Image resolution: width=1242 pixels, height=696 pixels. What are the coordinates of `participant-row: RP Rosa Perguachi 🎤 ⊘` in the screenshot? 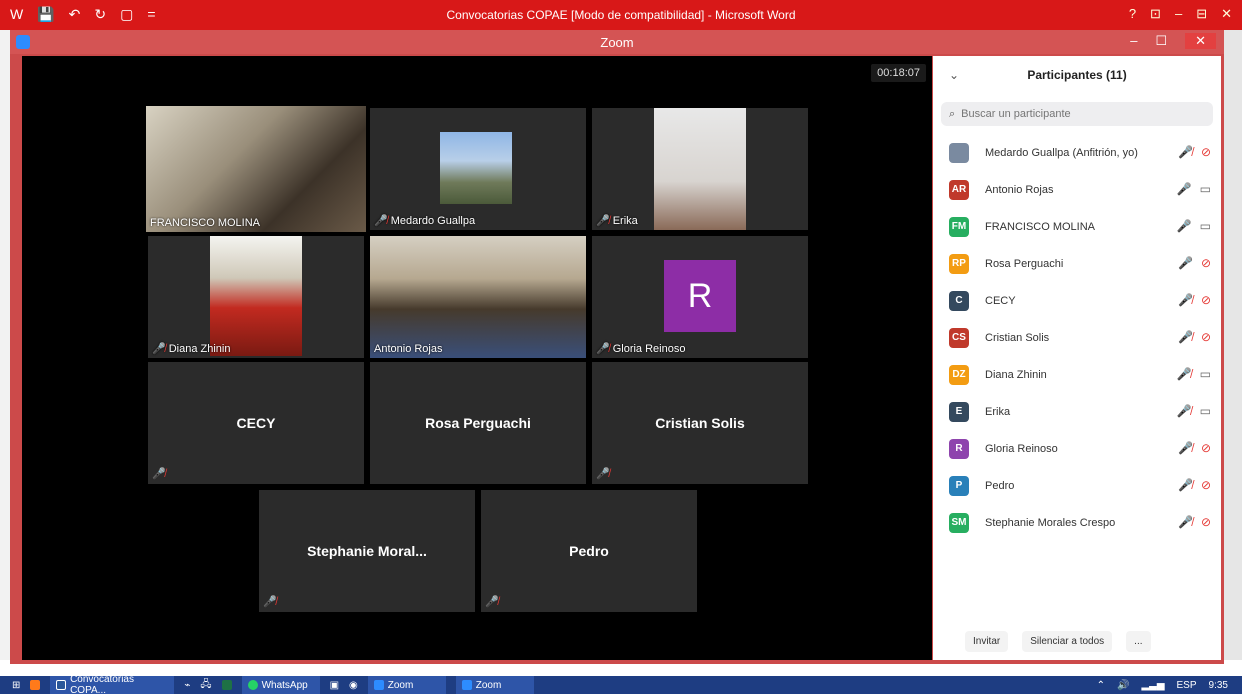 It's located at (1077, 263).